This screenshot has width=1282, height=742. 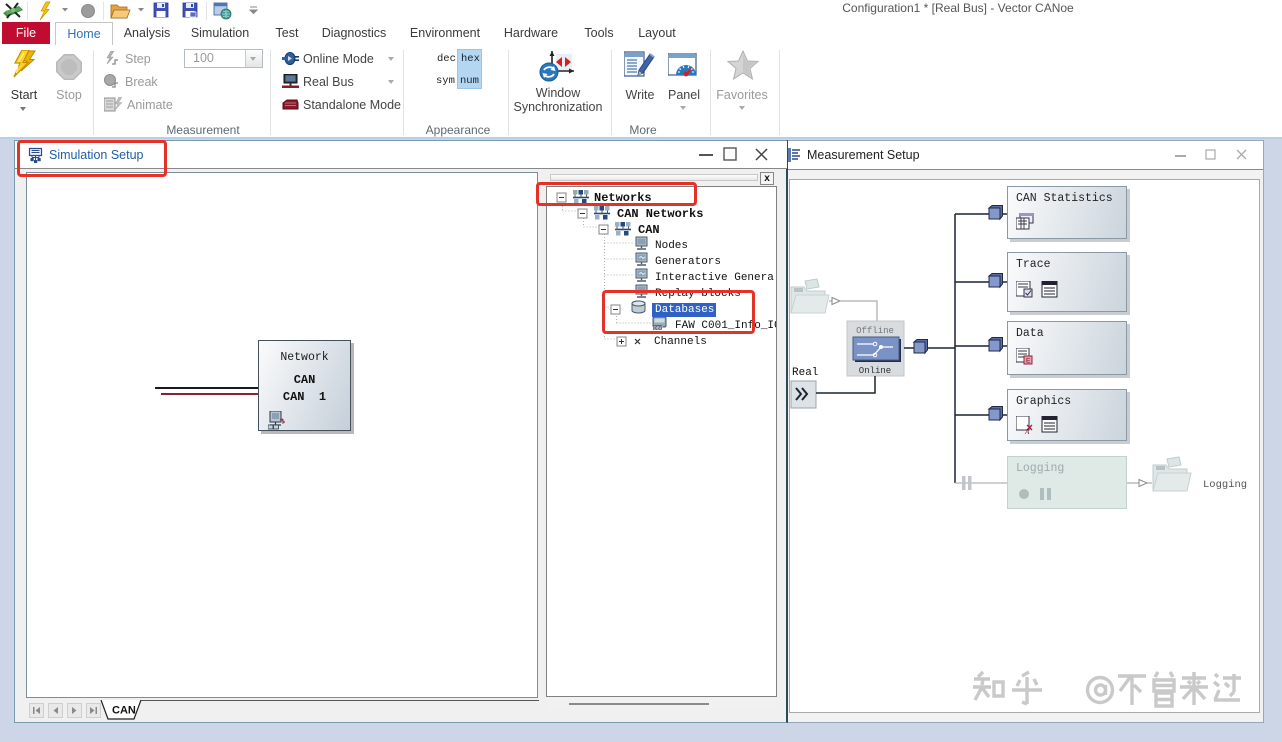 I want to click on svg-text: Logging, so click(x=1225, y=485).